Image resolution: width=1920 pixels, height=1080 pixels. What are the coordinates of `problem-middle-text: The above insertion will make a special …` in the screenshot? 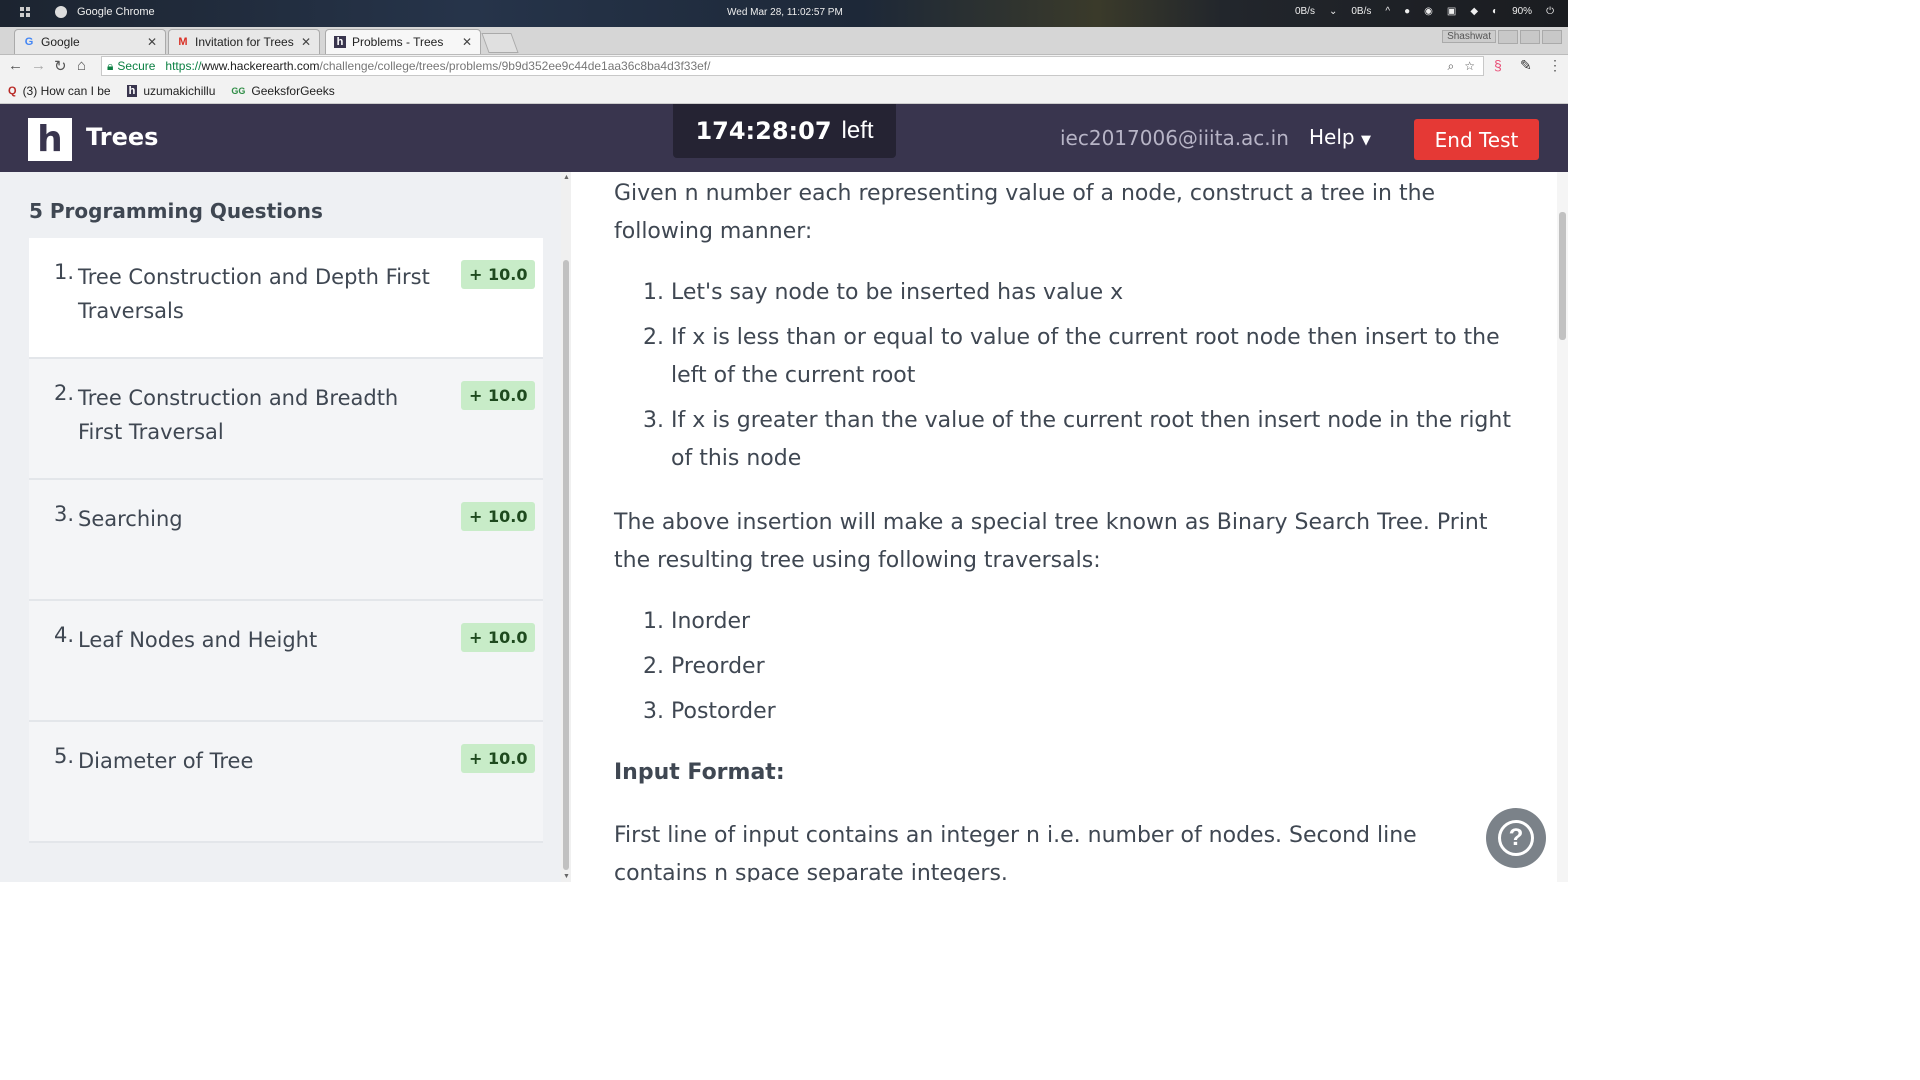 It's located at (1051, 541).